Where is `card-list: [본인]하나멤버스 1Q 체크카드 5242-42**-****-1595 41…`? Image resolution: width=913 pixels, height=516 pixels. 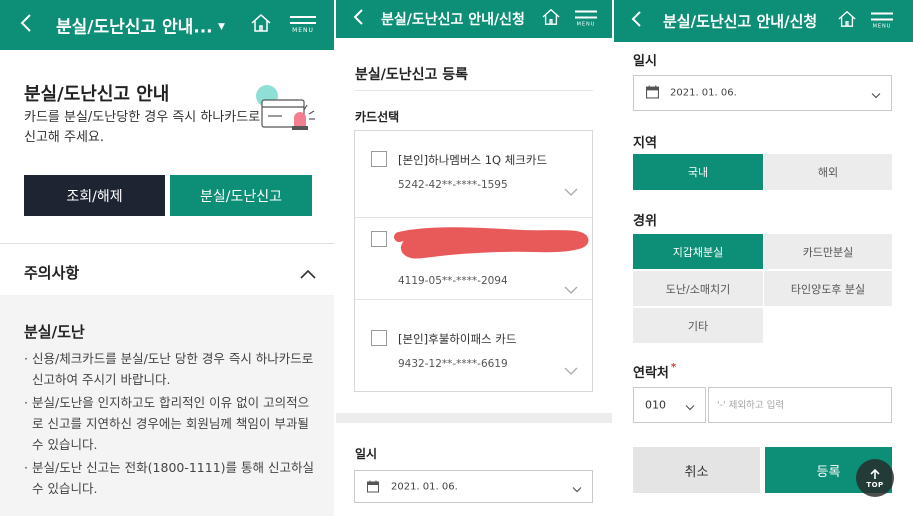
card-list: [본인]하나멤버스 1Q 체크카드 5242-42**-****-1595 41… is located at coordinates (473, 261).